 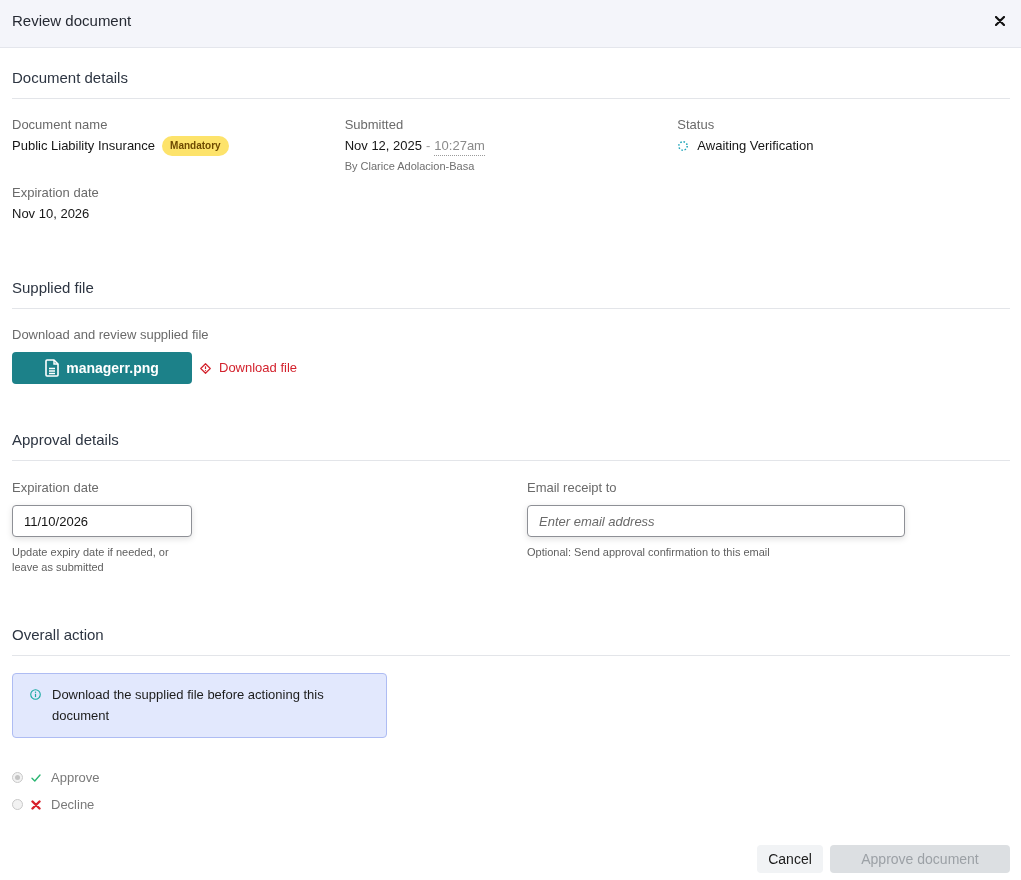 What do you see at coordinates (755, 146) in the screenshot?
I see `status-value: Awaiting Verification` at bounding box center [755, 146].